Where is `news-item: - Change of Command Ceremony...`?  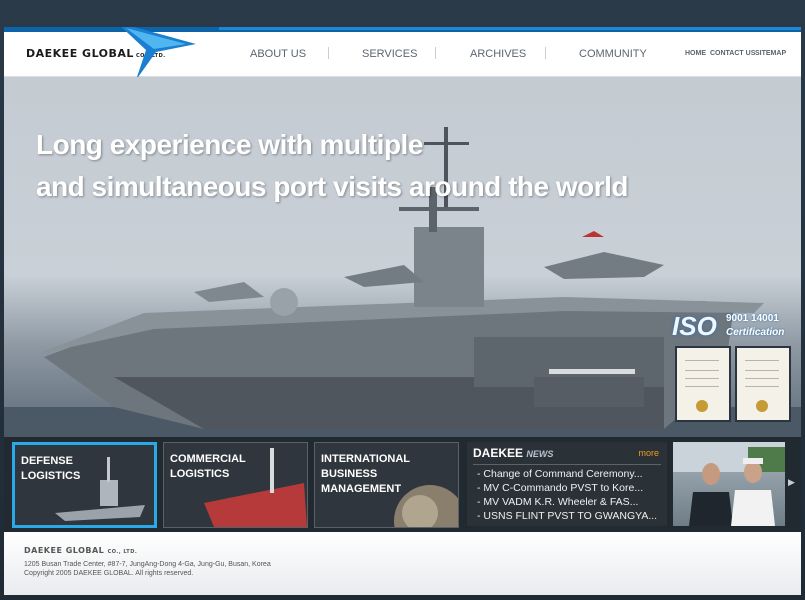 news-item: - Change of Command Ceremony... is located at coordinates (560, 474).